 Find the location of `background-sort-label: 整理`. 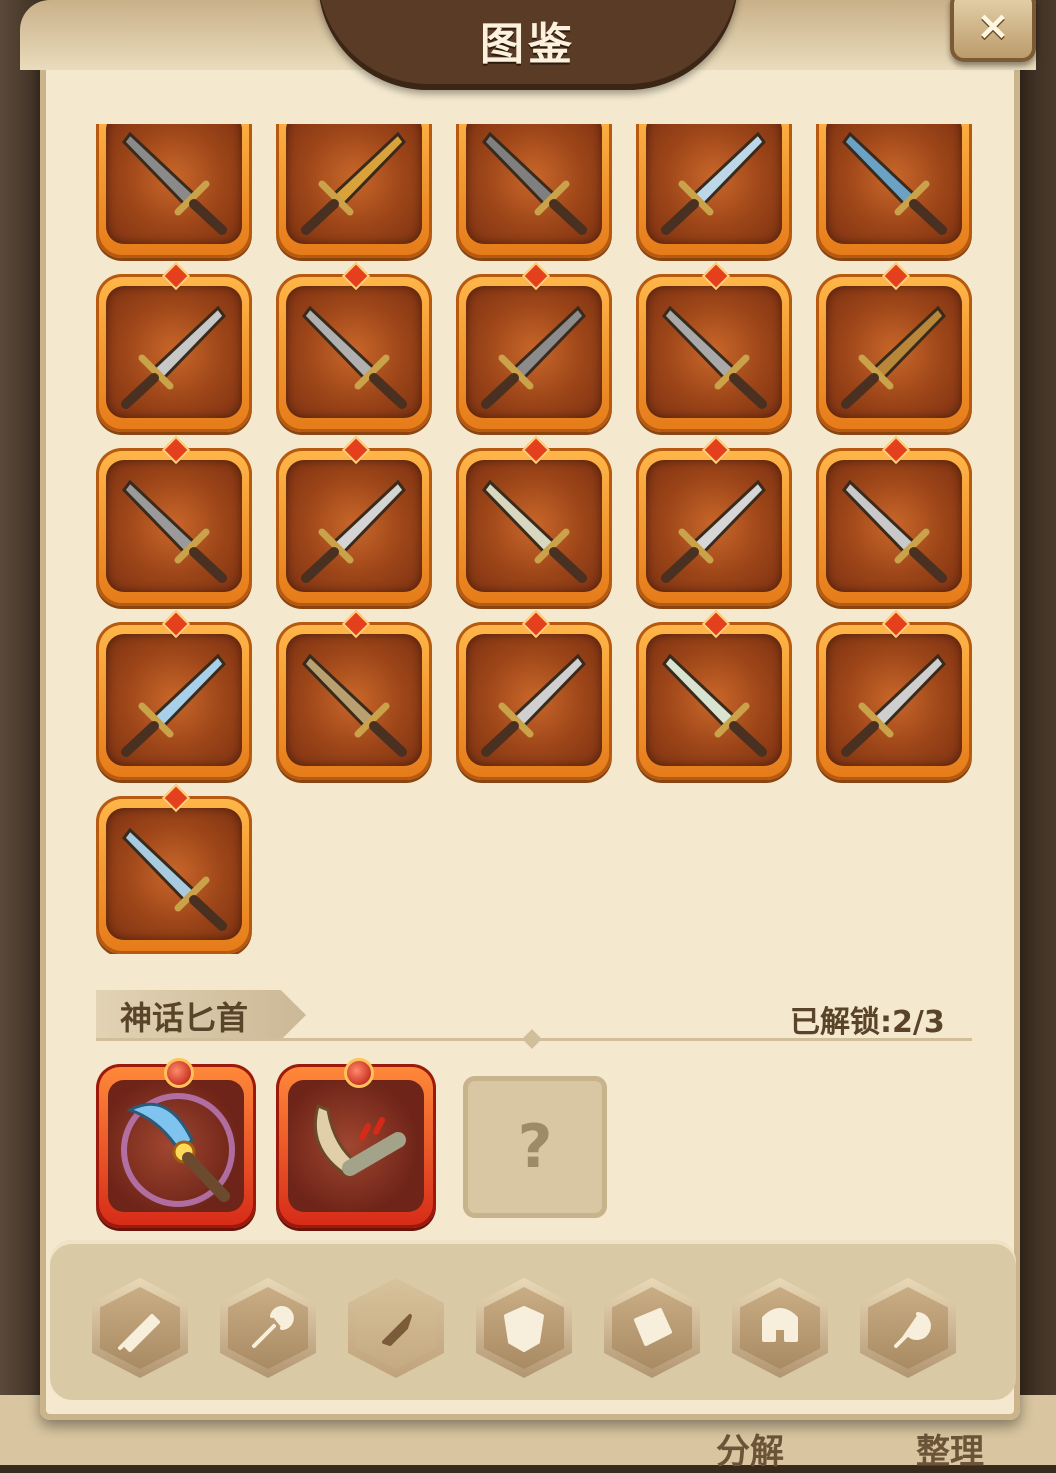

background-sort-label: 整理 is located at coordinates (950, 1452).